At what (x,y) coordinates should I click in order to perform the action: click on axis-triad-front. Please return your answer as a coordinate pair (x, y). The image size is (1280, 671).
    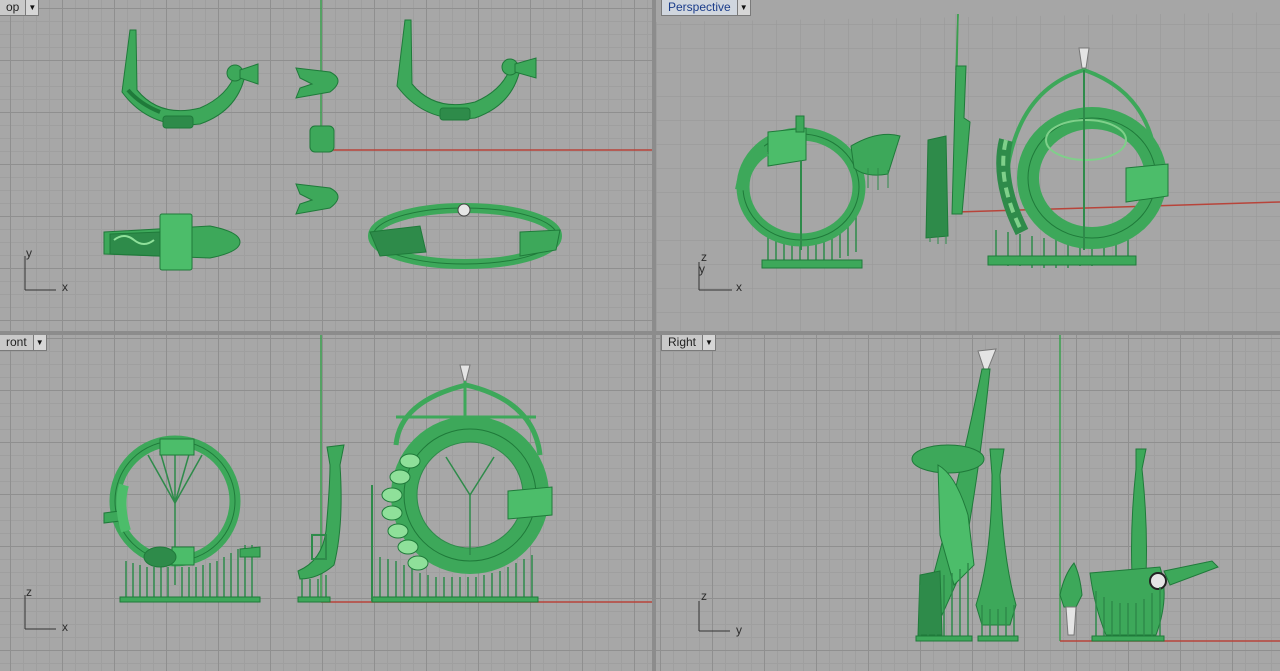
    Looking at the image, I should click on (40, 612).